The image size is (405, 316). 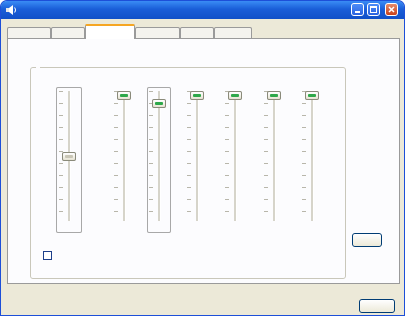 I want to click on default-button, so click(x=367, y=240).